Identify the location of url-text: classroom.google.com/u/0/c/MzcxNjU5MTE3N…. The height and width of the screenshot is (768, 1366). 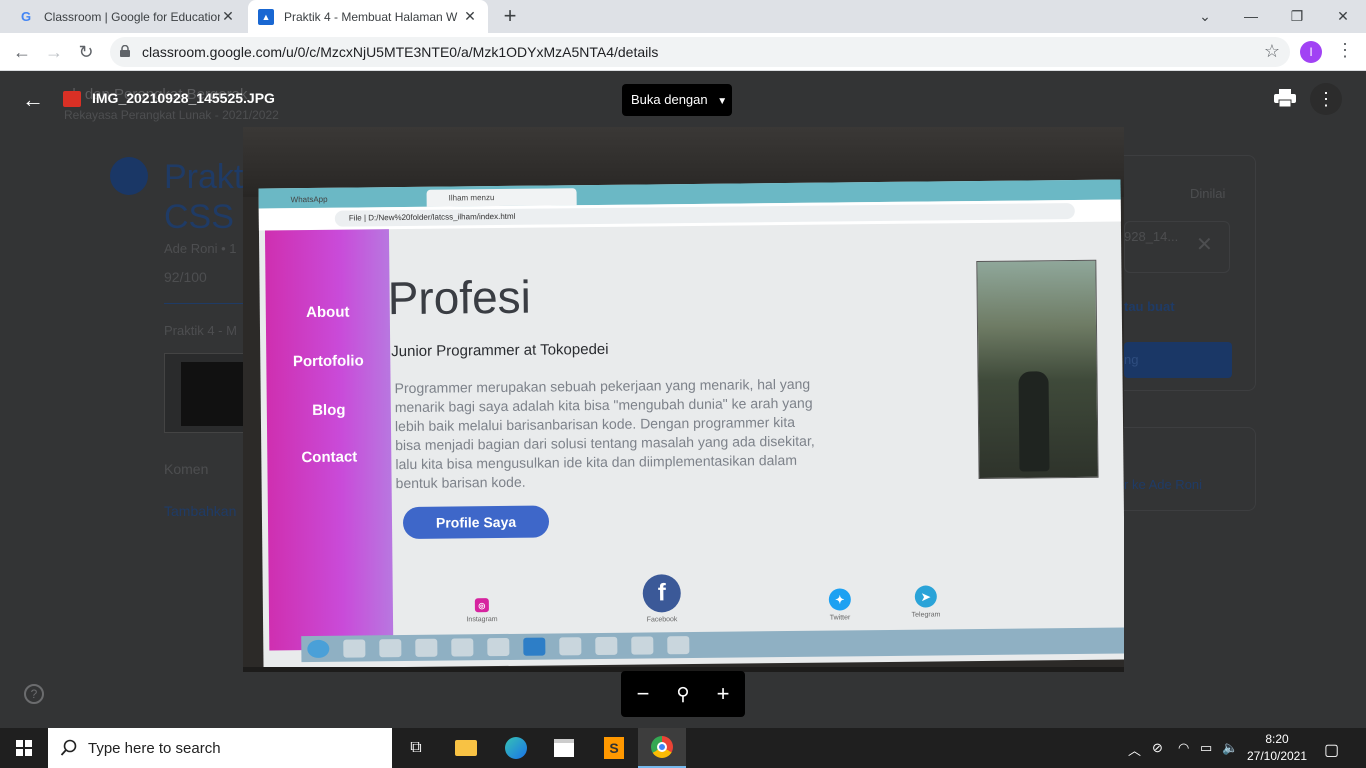
(400, 52).